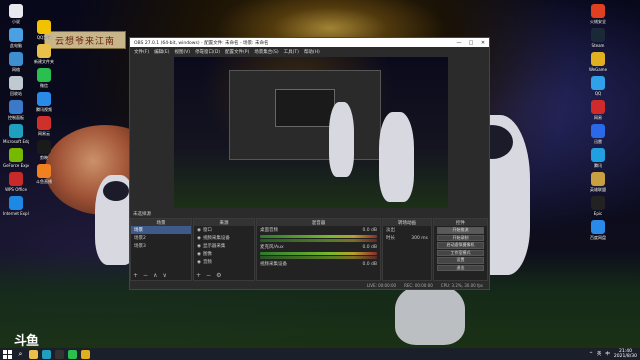  I want to click on scene-up-icon: ∧, so click(155, 275).